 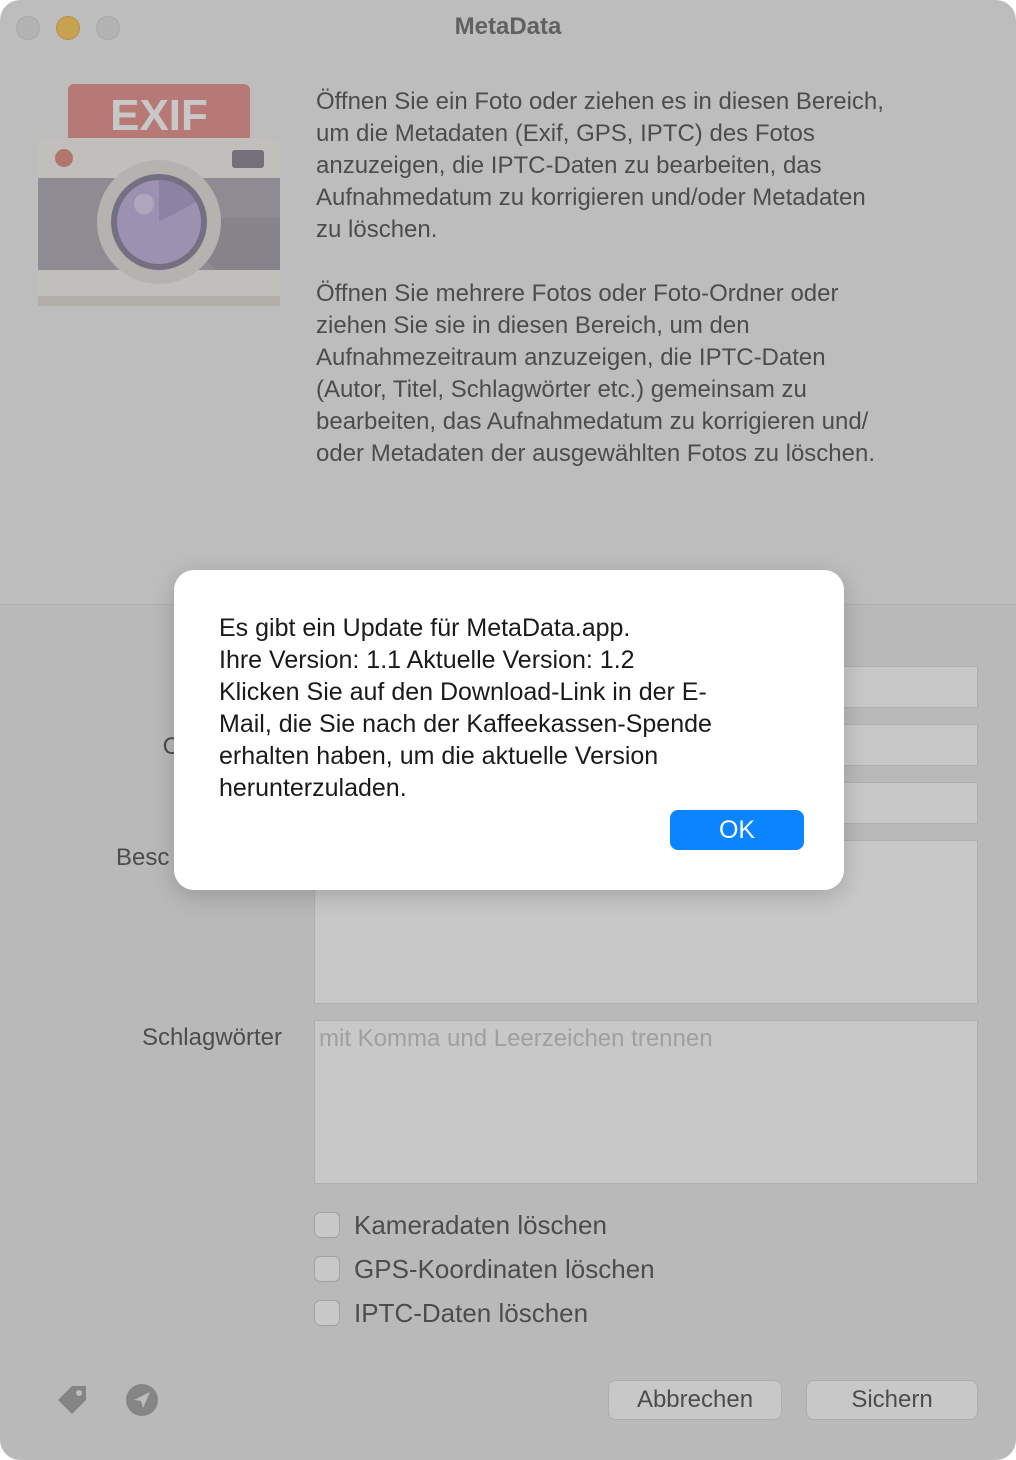 I want to click on dialog-message-line: erhalten haben, um die aktuelle Version, so click(x=439, y=756).